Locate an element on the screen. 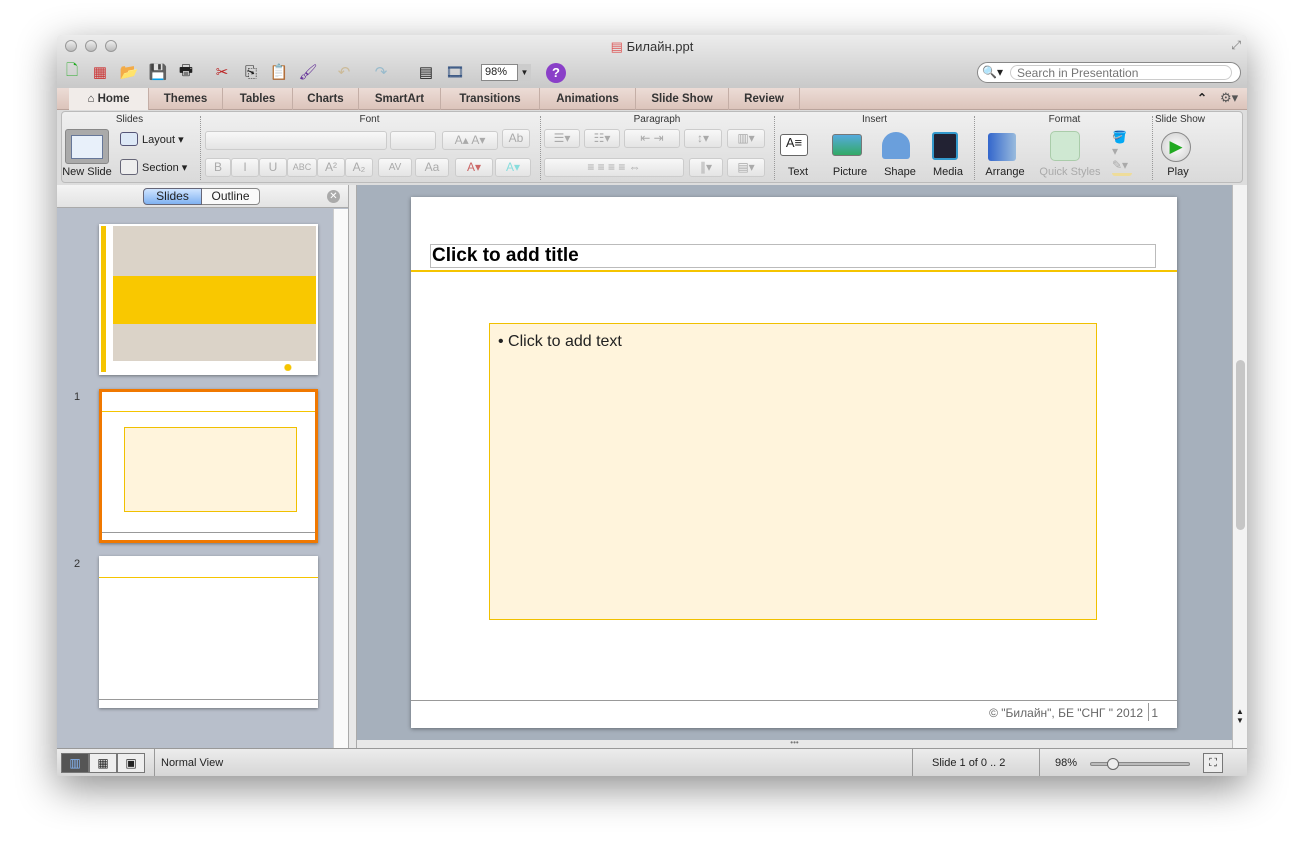 The width and height of the screenshot is (1304, 856). group-label-font: Font is located at coordinates (369, 119).